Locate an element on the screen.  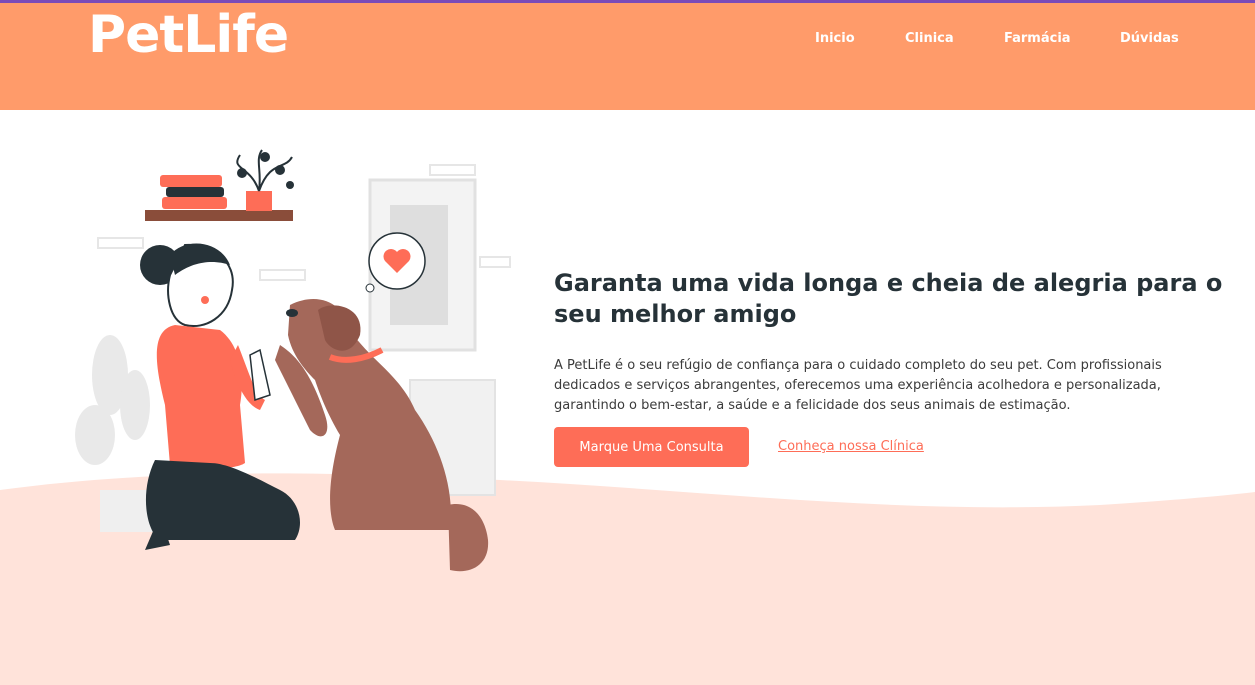
nav-item-farmacia: Farmácia is located at coordinates (1037, 38).